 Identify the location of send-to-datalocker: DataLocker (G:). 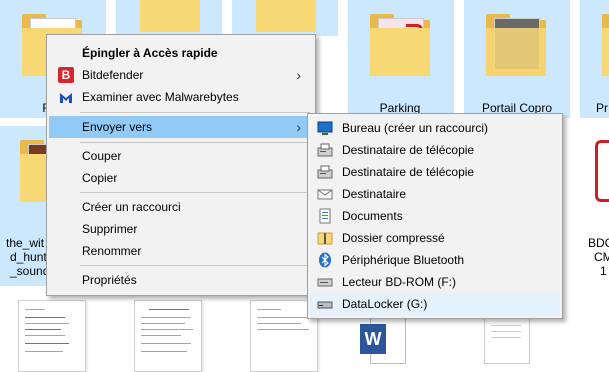
(435, 304).